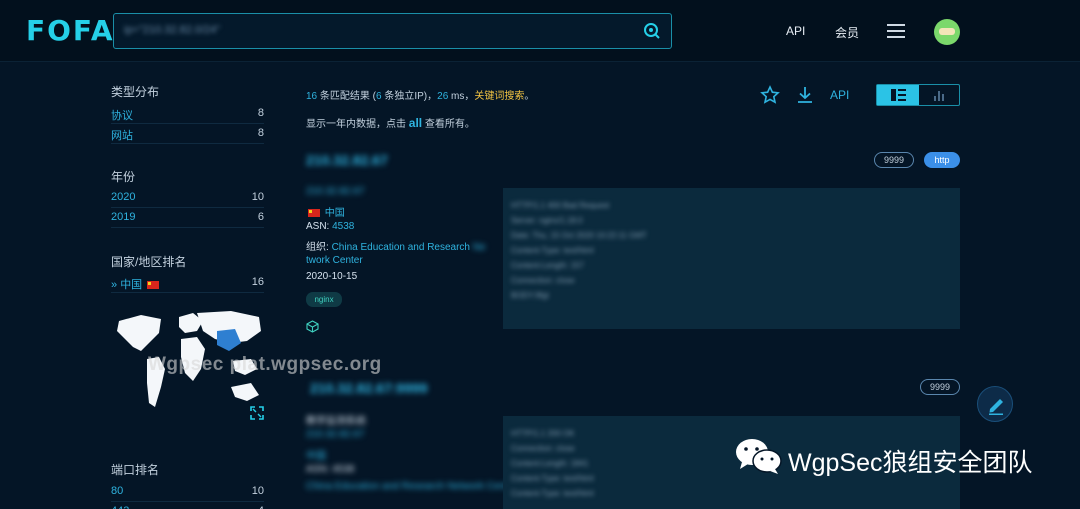 The height and width of the screenshot is (509, 1080). I want to click on watermark: Wgpsec plat.wgpsec.org, so click(265, 364).